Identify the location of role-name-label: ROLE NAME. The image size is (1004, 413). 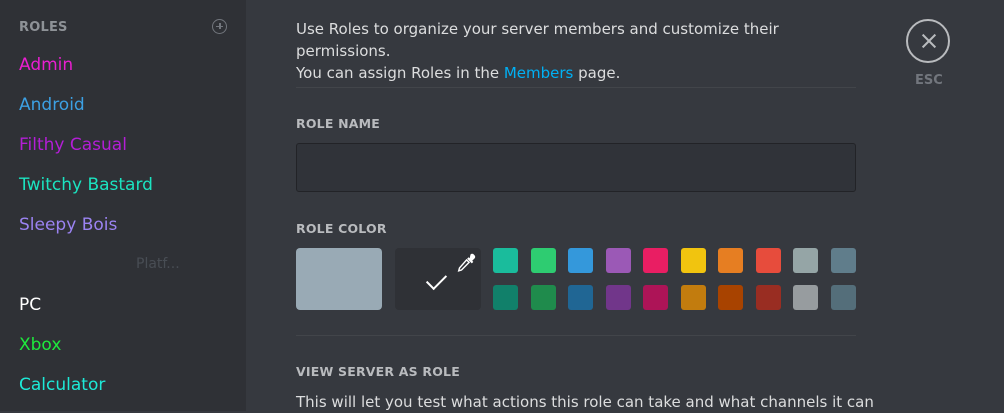
(338, 123).